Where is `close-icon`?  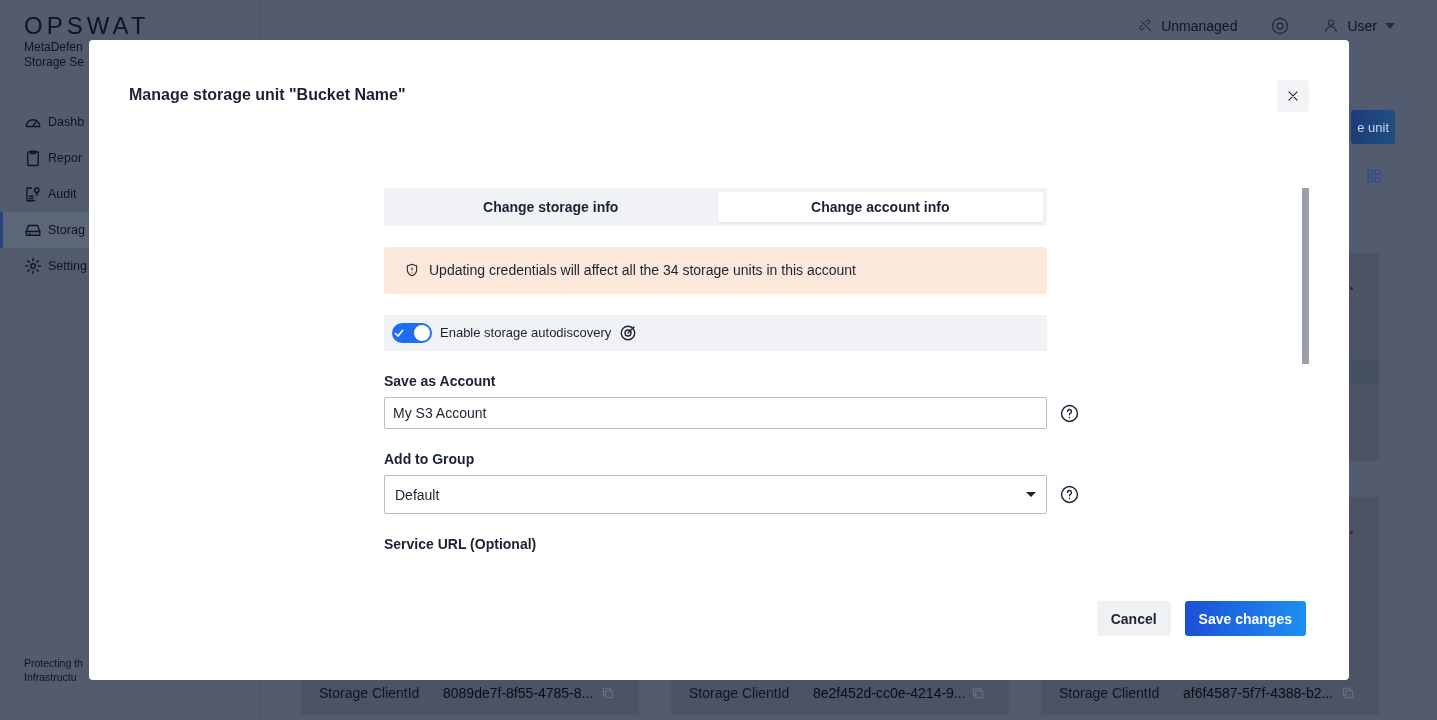 close-icon is located at coordinates (1293, 96).